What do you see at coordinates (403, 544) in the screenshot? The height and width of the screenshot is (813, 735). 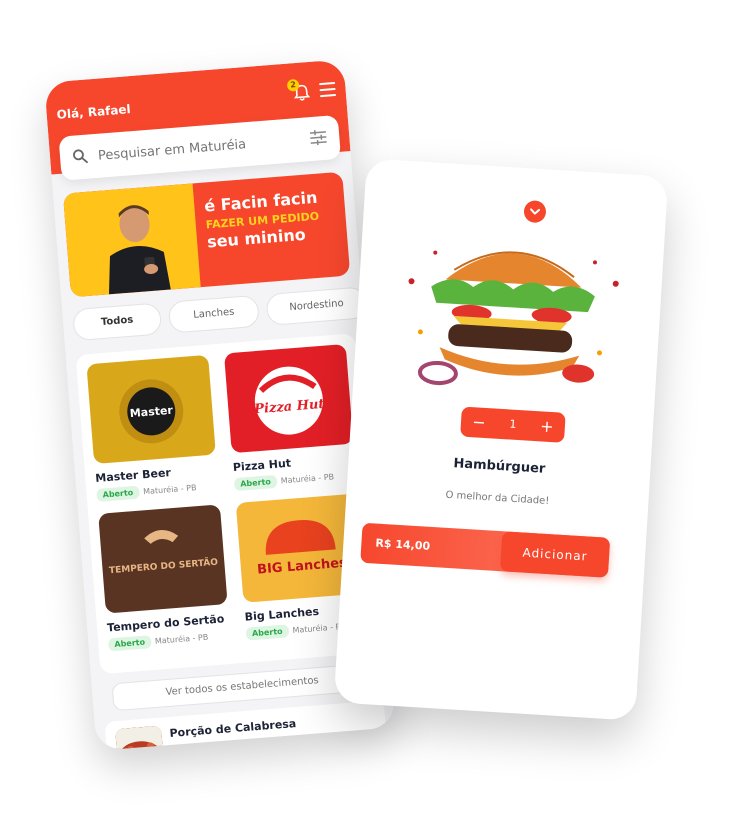 I see `product-price: R$ 14,00` at bounding box center [403, 544].